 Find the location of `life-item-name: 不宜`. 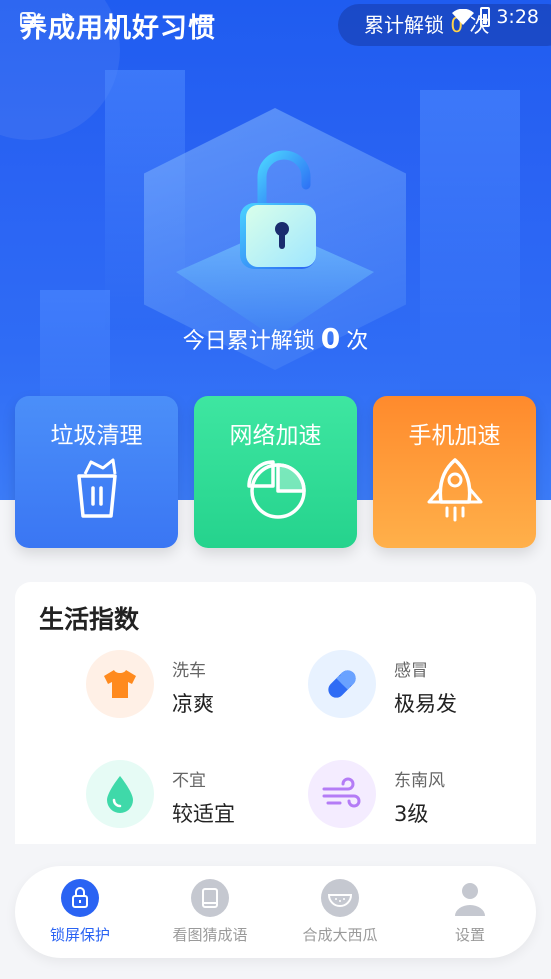

life-item-name: 不宜 is located at coordinates (189, 781).